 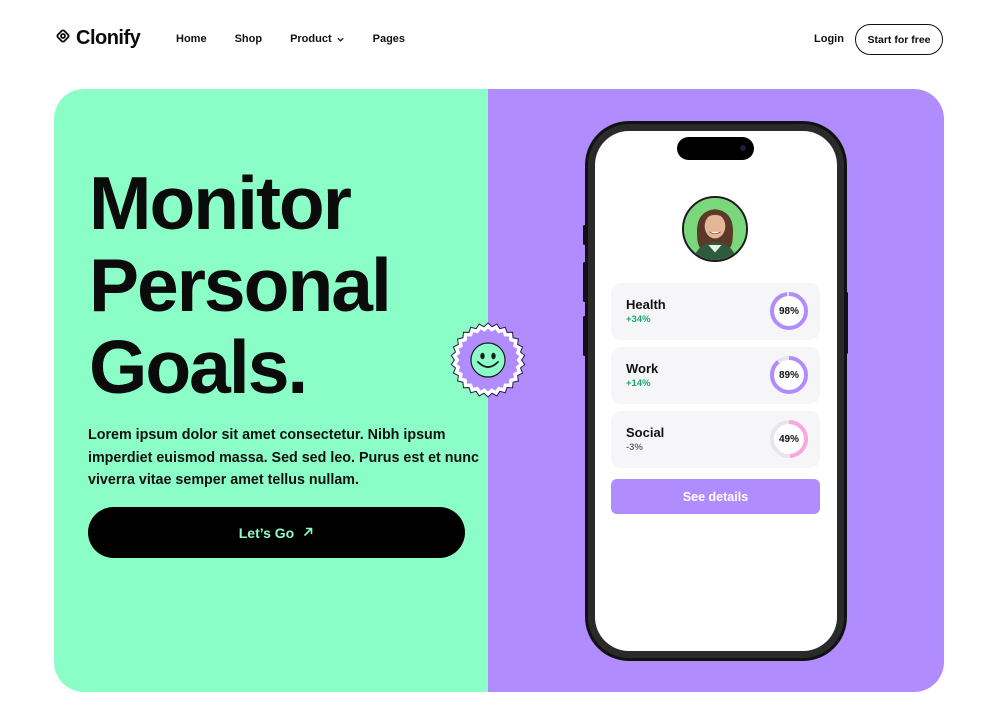 I want to click on goal-change: +14%, so click(x=638, y=383).